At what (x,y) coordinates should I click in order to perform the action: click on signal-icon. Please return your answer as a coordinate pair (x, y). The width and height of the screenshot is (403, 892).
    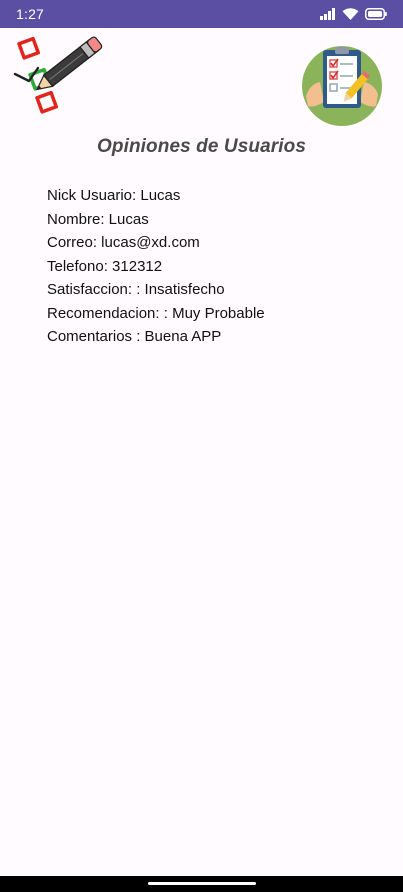
    Looking at the image, I should click on (328, 14).